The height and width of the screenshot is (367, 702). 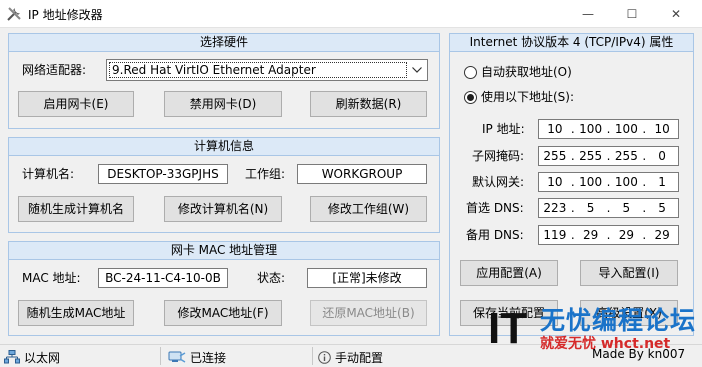 I want to click on mac-status-field: [正常]未修改, so click(x=367, y=278).